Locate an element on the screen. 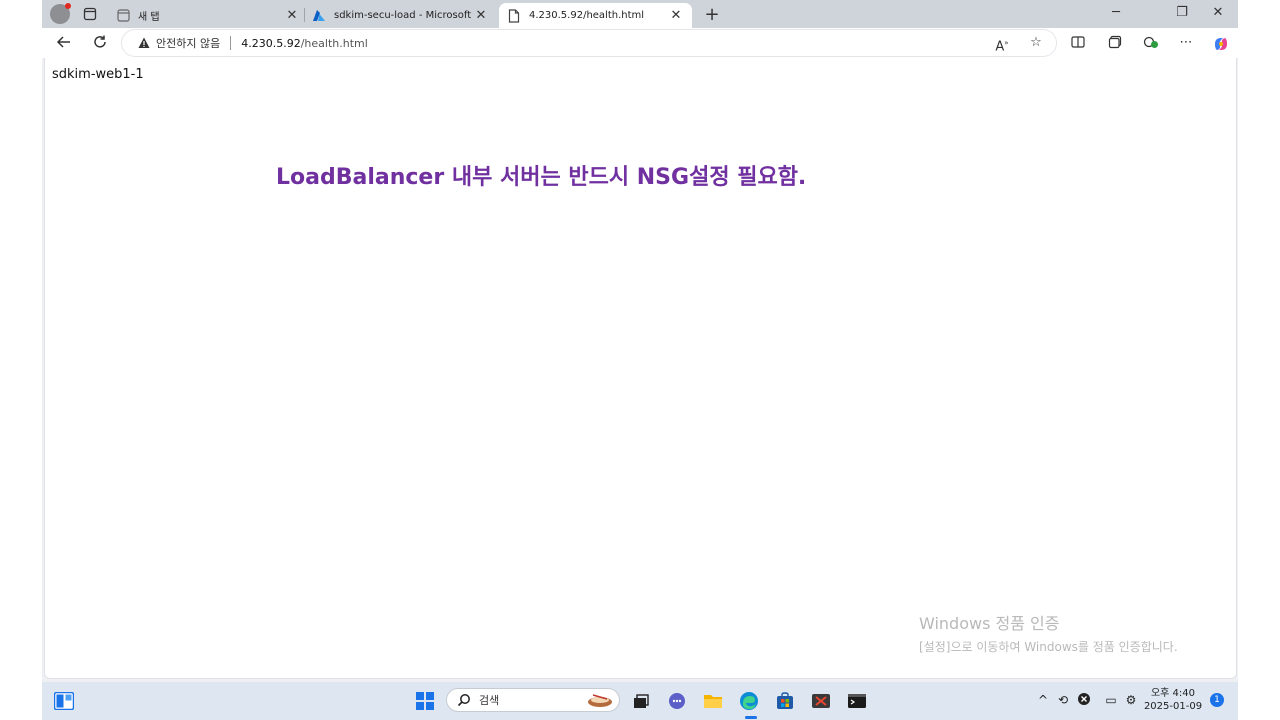 The image size is (1280, 720). split-screen-icon is located at coordinates (1078, 43).